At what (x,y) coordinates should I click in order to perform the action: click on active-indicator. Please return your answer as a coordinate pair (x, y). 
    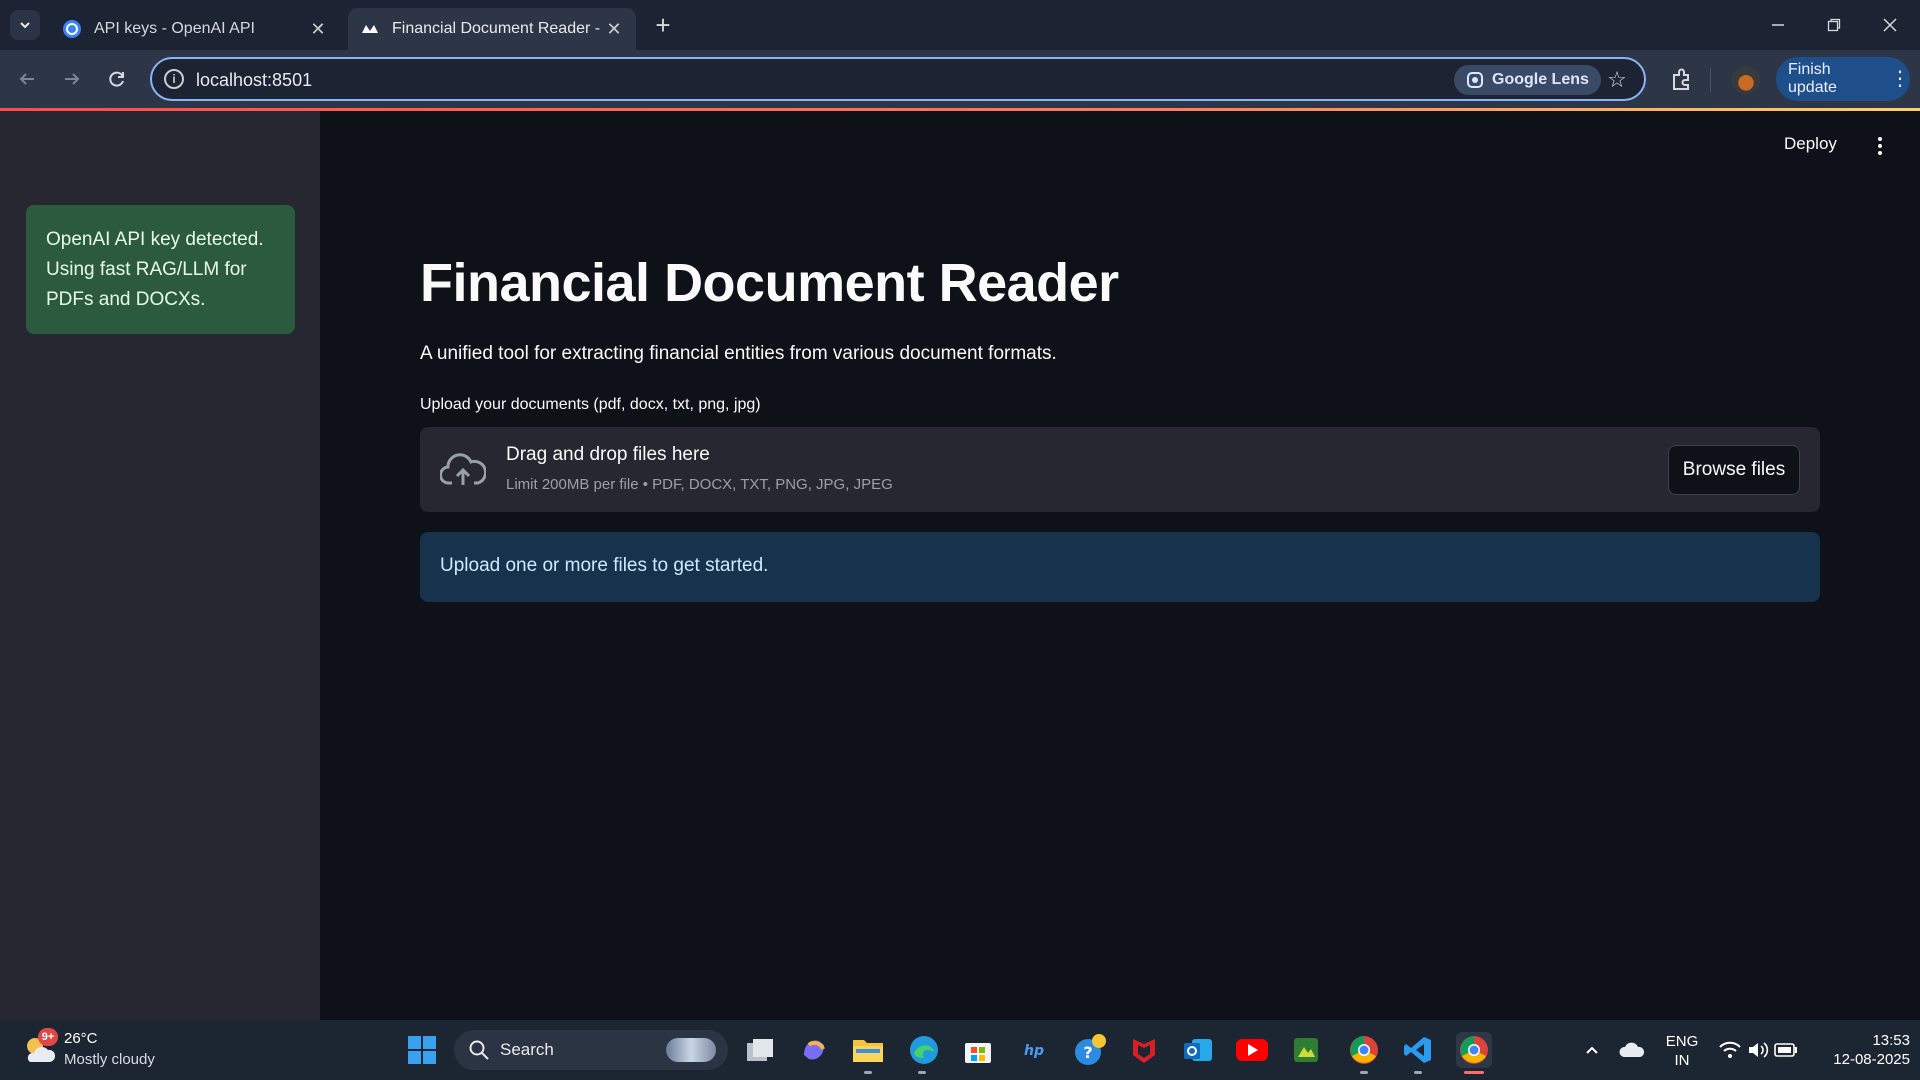
    Looking at the image, I should click on (1474, 1072).